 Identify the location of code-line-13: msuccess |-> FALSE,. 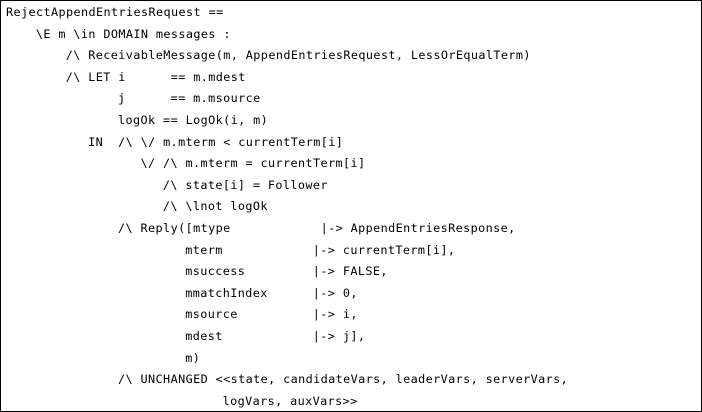
(286, 271).